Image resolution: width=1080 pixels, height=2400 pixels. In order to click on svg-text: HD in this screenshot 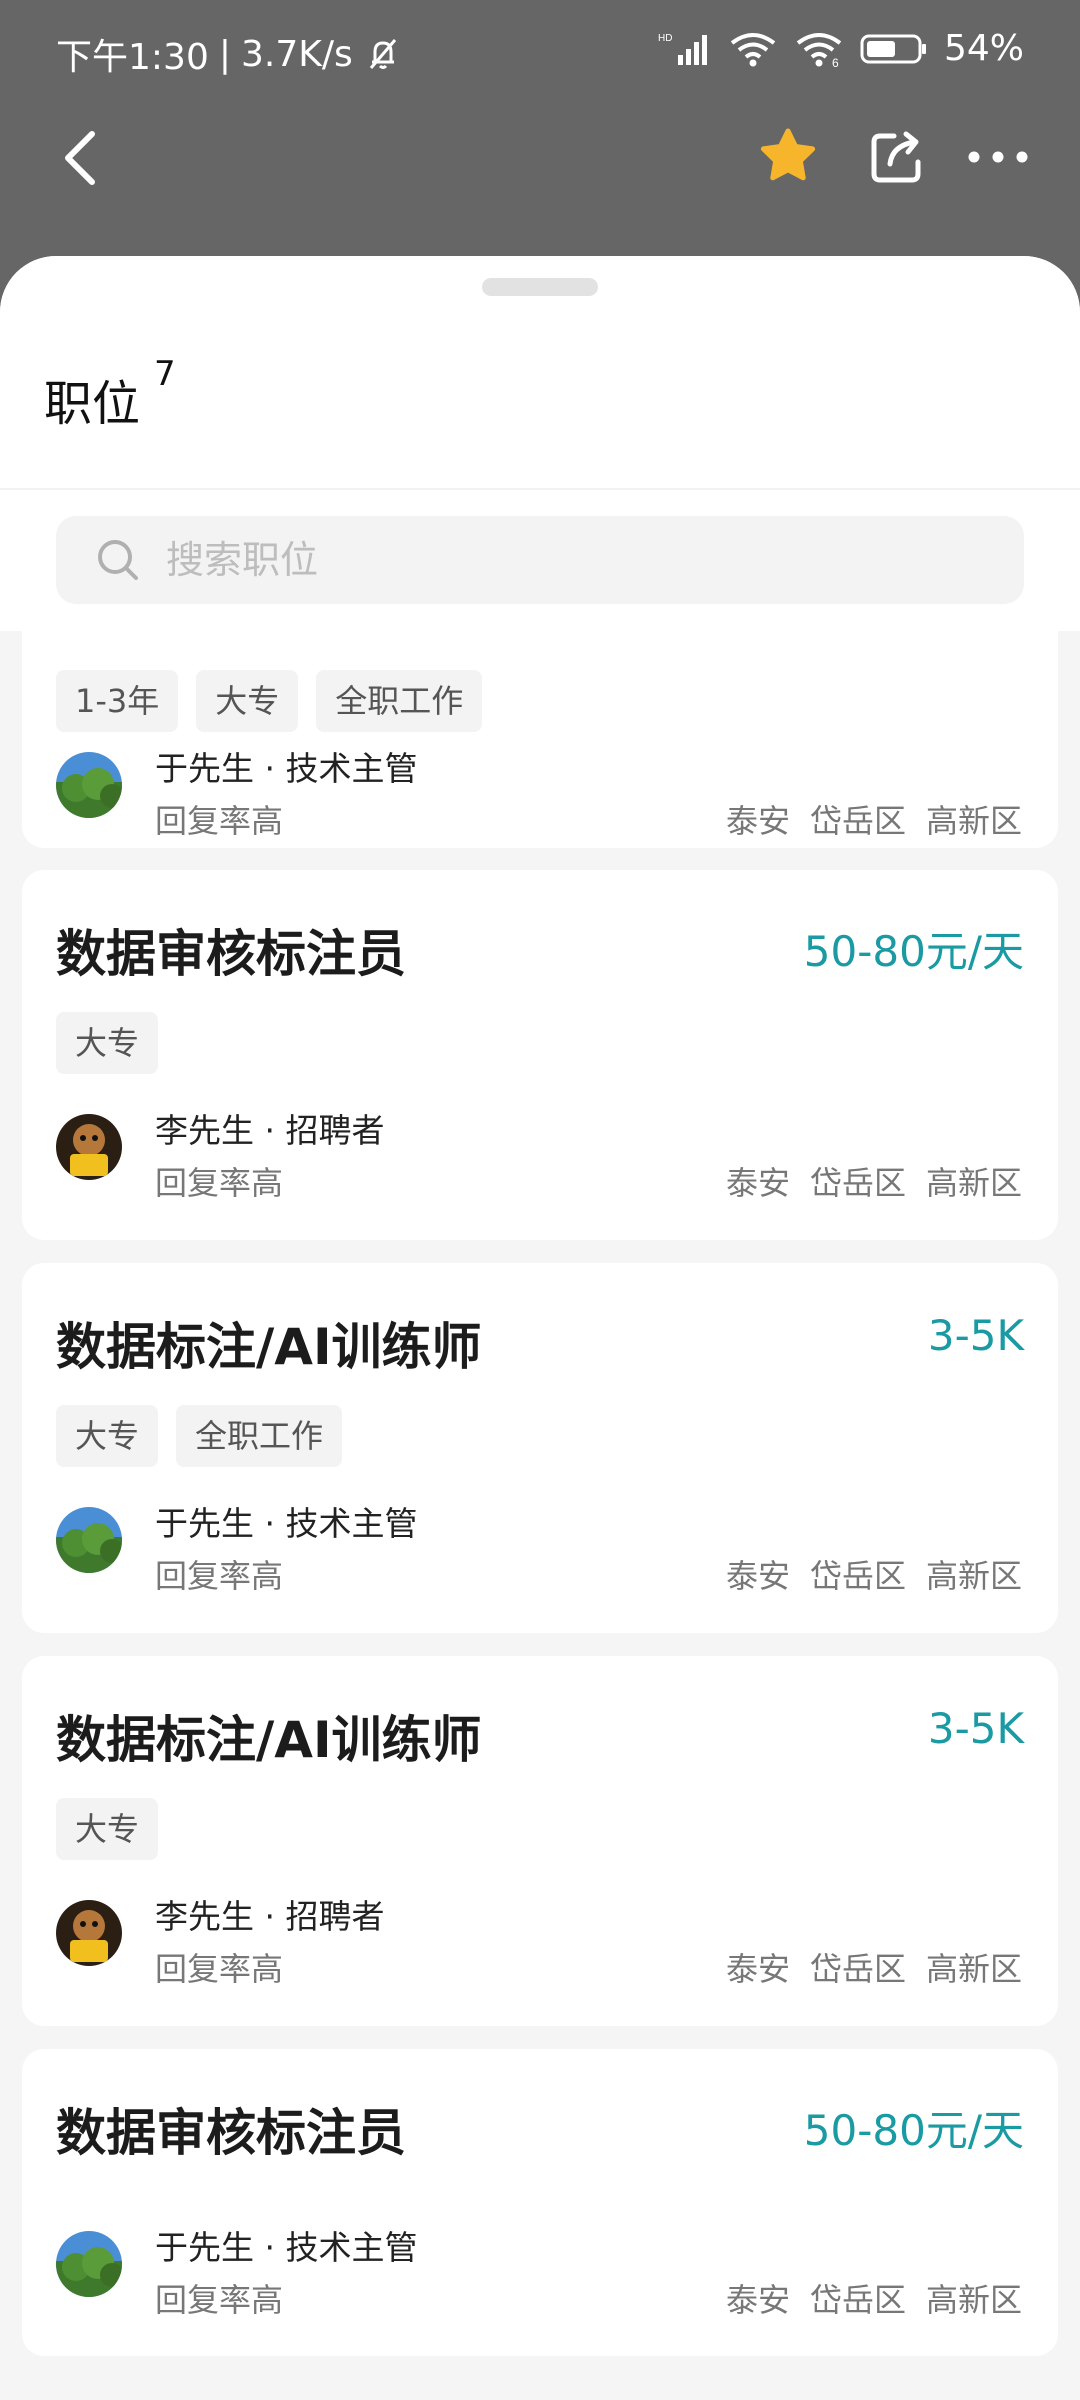, I will do `click(665, 38)`.